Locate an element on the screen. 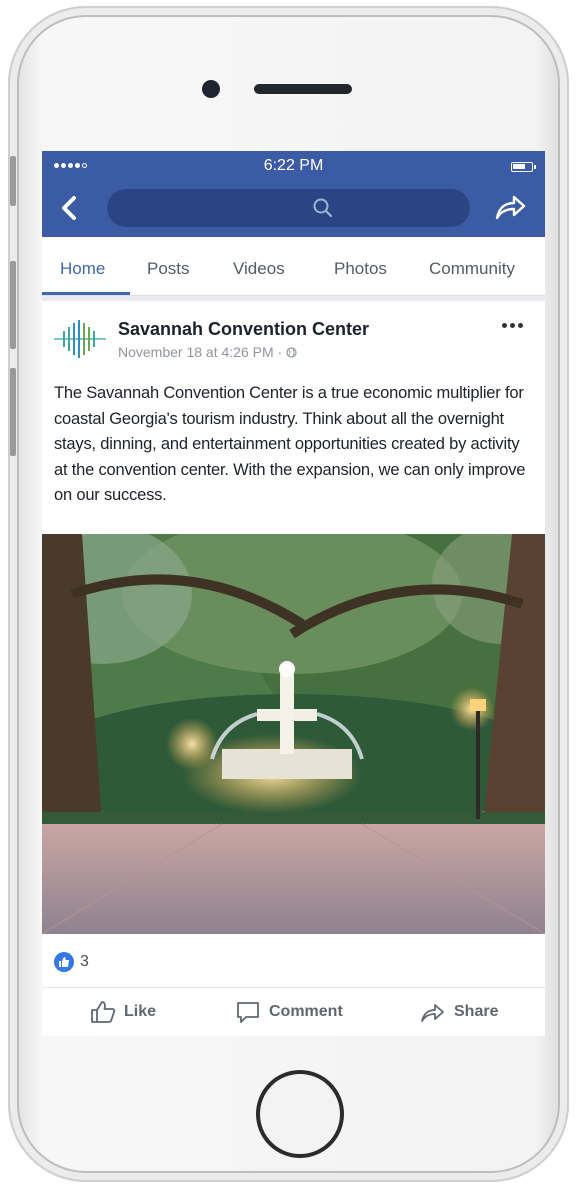  front-camera is located at coordinates (211, 89).